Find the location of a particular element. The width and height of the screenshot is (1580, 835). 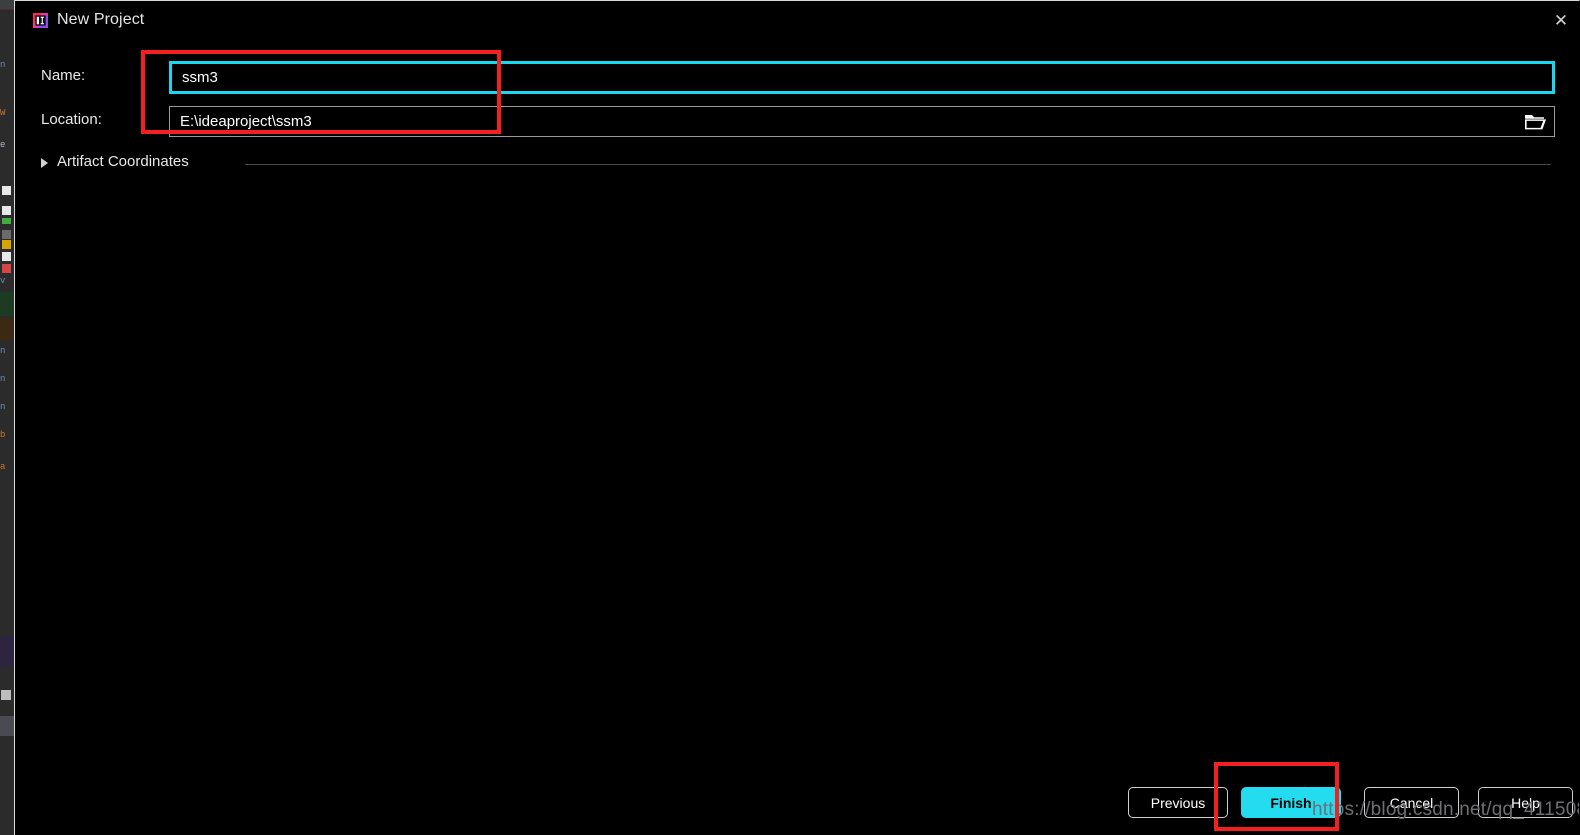

folder-browse-icon is located at coordinates (1535, 121).